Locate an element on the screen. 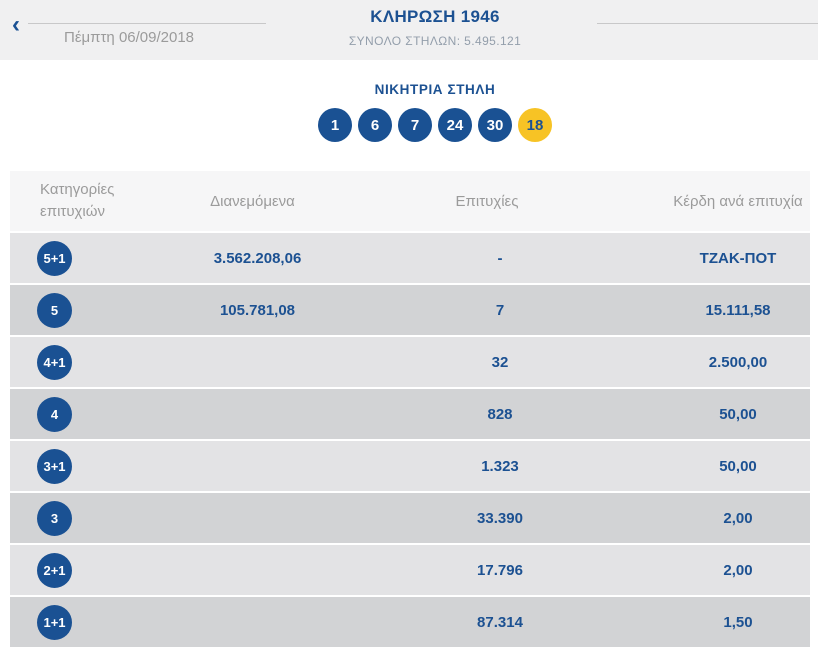  category-badge-cell: 3 is located at coordinates (57, 518).